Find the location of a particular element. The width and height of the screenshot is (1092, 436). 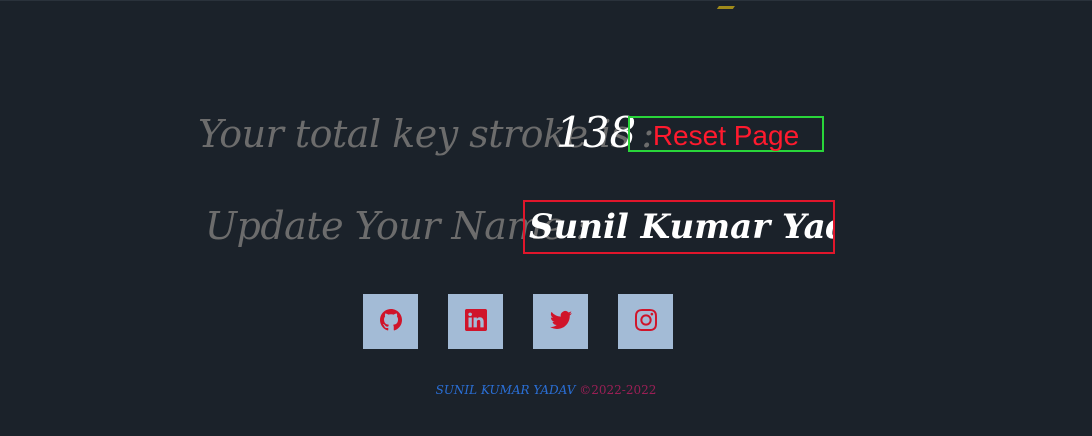

linkedin-icon is located at coordinates (475, 321).